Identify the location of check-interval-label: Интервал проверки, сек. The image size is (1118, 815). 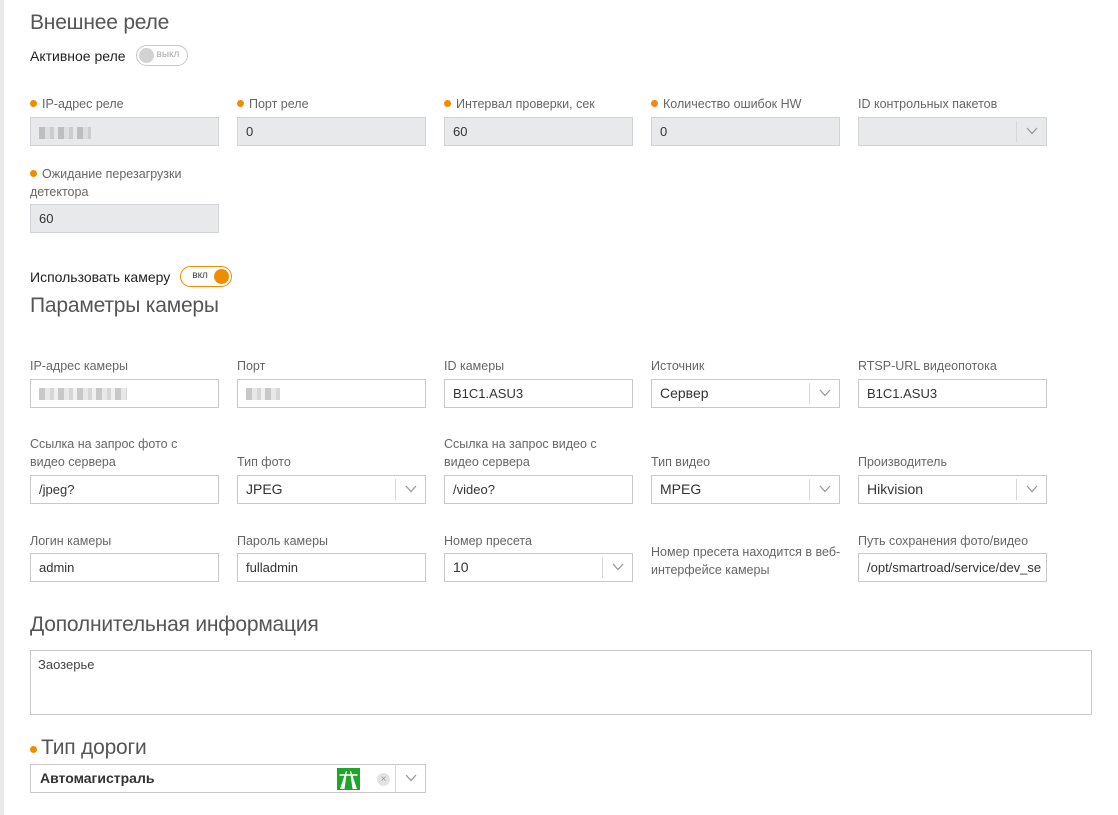
(519, 104).